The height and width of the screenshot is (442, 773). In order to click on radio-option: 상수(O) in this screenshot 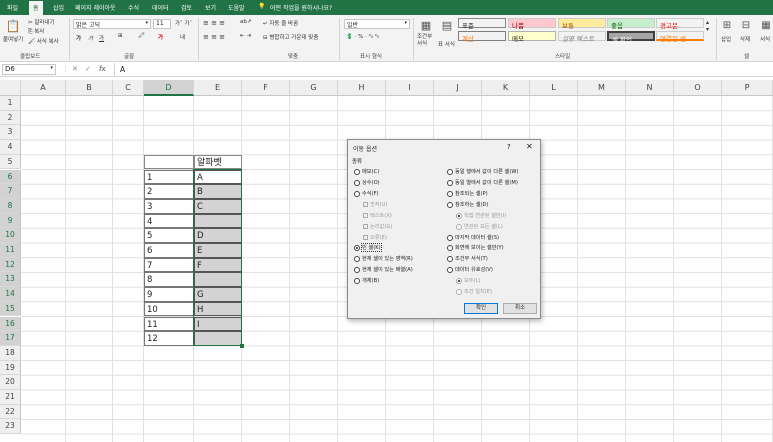, I will do `click(367, 182)`.